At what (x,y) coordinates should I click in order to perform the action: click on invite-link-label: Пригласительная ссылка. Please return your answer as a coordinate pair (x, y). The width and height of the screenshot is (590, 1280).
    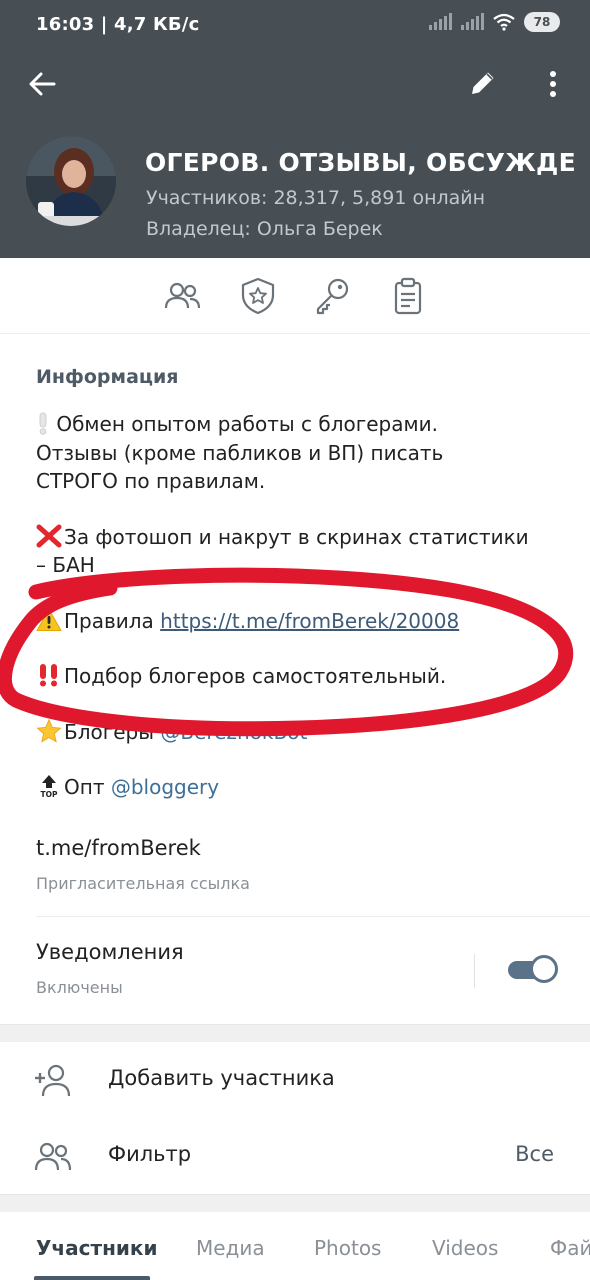
    Looking at the image, I should click on (143, 883).